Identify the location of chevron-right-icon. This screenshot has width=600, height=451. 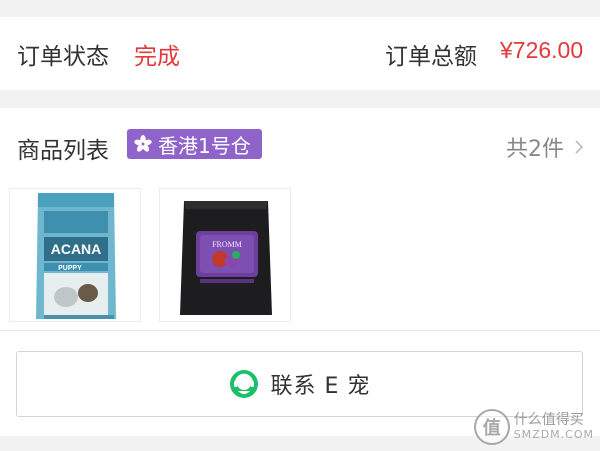
(579, 147).